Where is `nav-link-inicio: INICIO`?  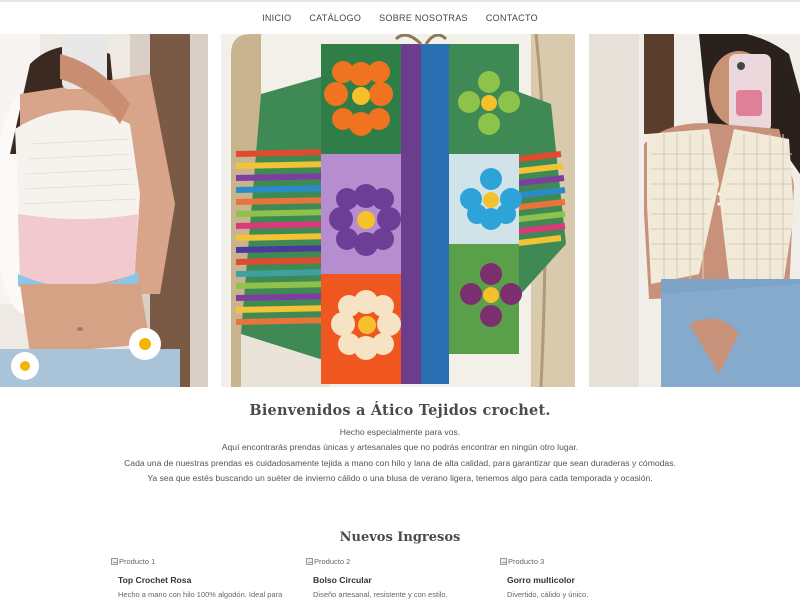
nav-link-inicio: INICIO is located at coordinates (276, 18).